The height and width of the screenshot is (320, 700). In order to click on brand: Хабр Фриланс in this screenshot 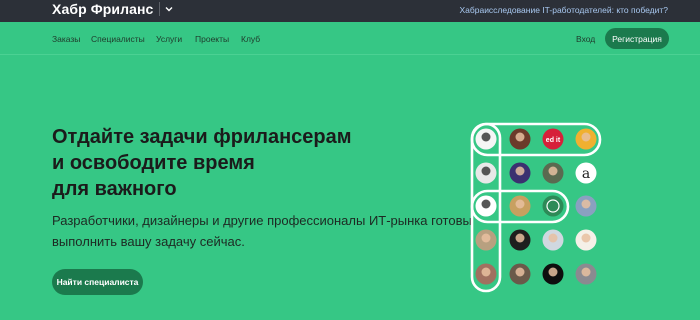, I will do `click(113, 9)`.